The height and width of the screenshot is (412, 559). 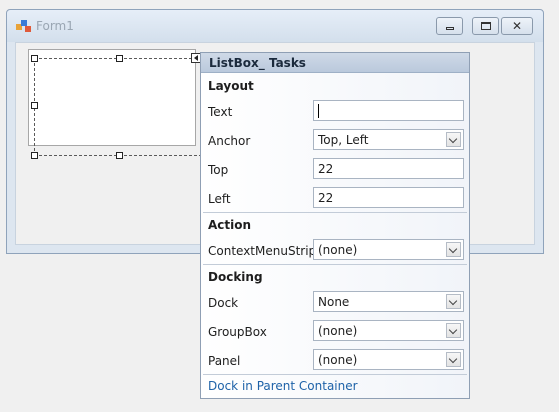 What do you see at coordinates (275, 26) in the screenshot?
I see `form-titlebar: Form1 ✕` at bounding box center [275, 26].